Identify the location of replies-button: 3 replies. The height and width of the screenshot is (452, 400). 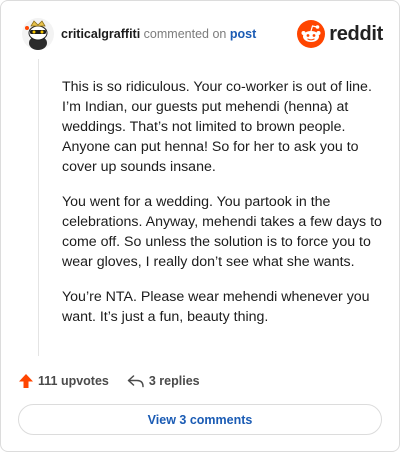
(163, 381).